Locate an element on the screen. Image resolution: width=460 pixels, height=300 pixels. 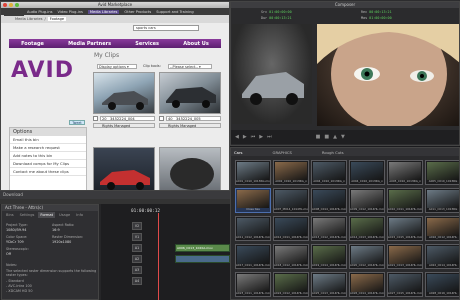
bin-clip-tile: A014_C013_1014HL.mov is located at coordinates (367, 228).